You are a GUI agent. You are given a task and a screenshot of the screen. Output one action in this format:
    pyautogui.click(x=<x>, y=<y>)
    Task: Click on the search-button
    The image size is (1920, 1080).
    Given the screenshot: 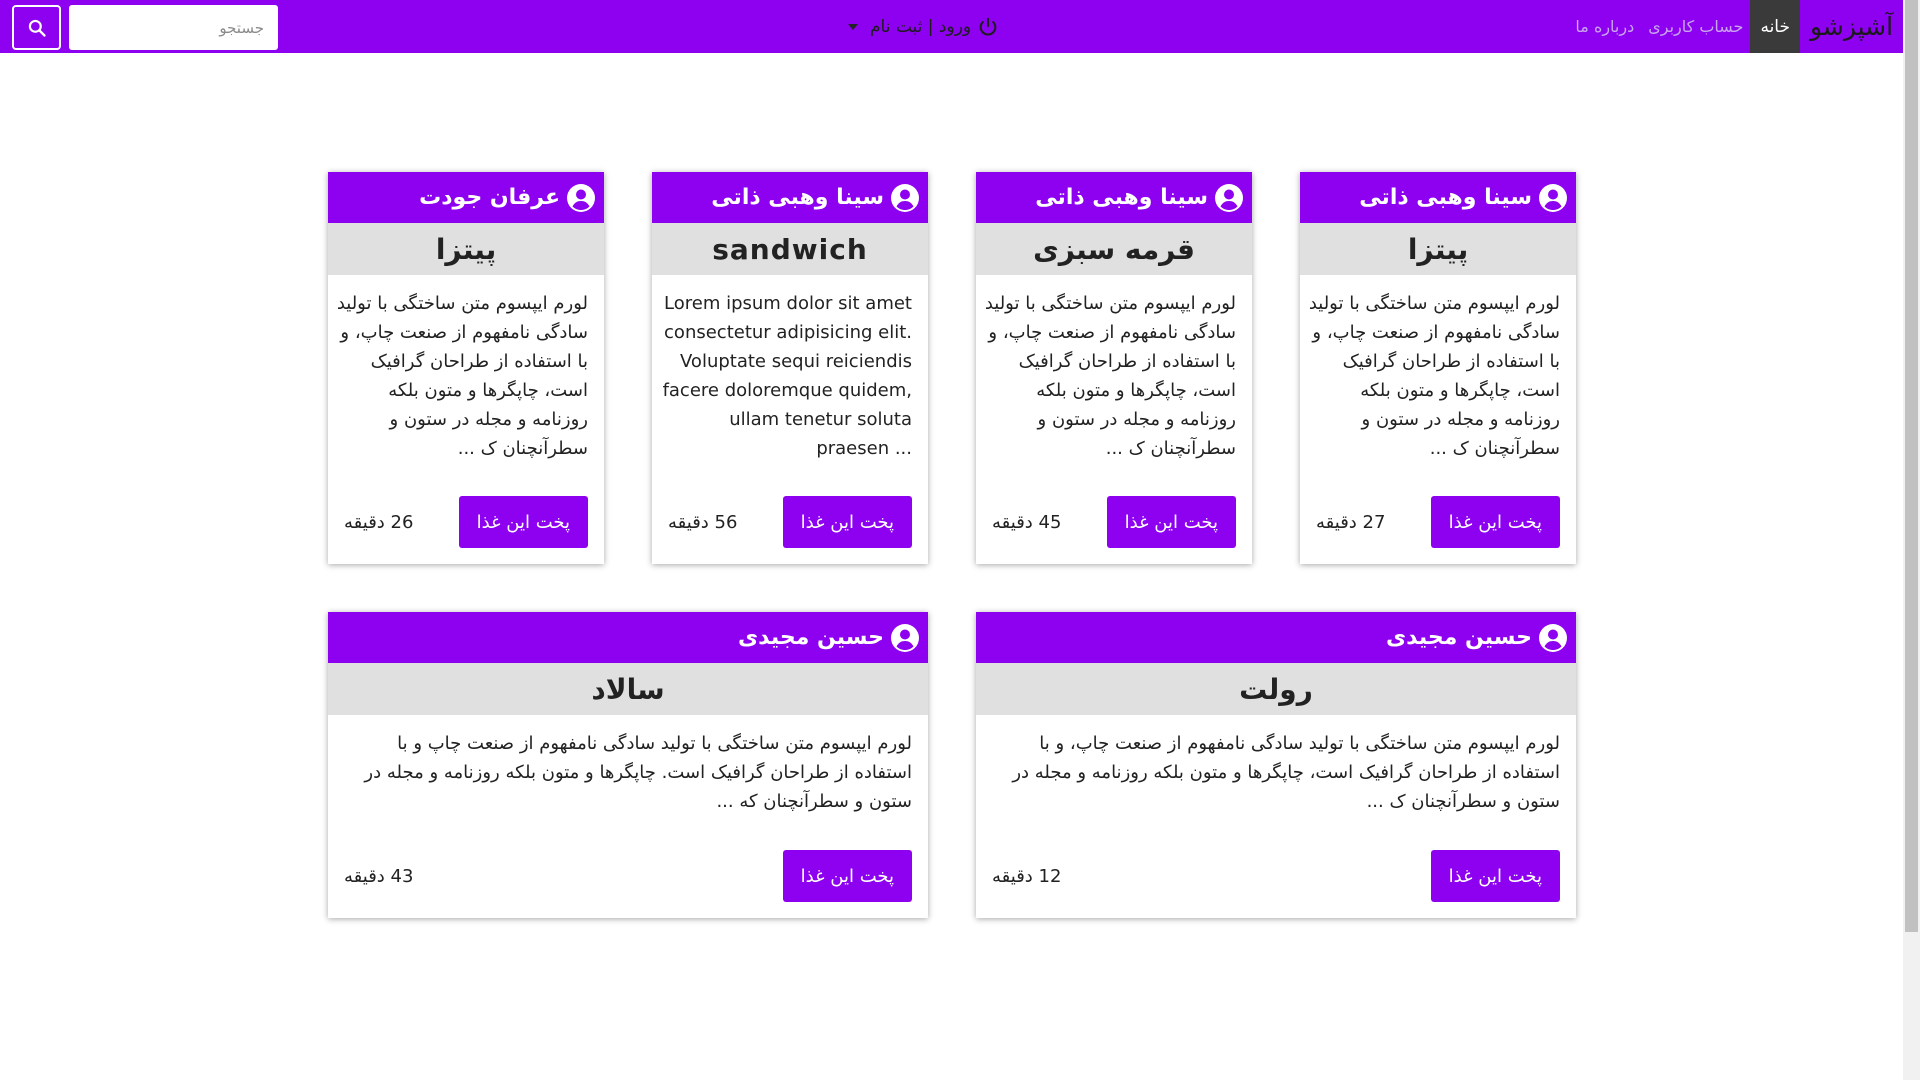 What is the action you would take?
    pyautogui.click(x=36, y=27)
    